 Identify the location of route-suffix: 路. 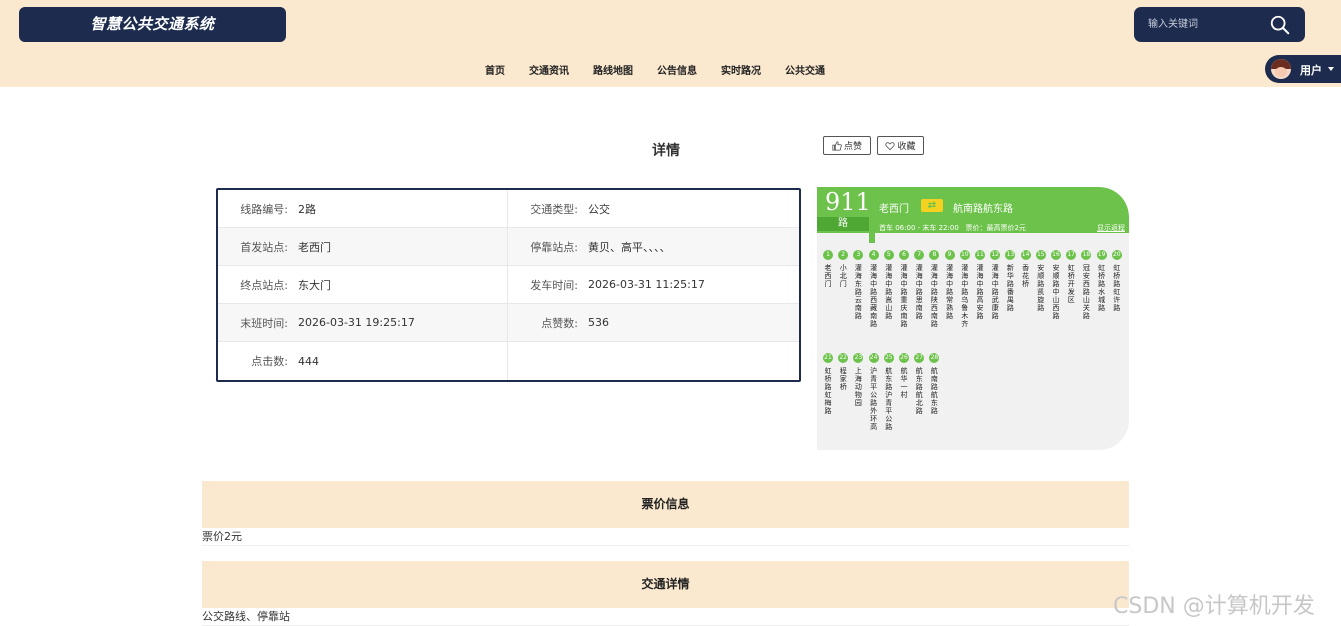
(843, 224).